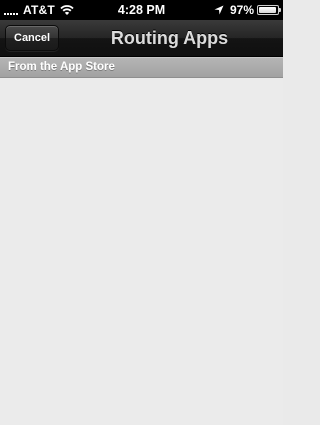 This screenshot has height=425, width=320. I want to click on battery-level-fill, so click(268, 10).